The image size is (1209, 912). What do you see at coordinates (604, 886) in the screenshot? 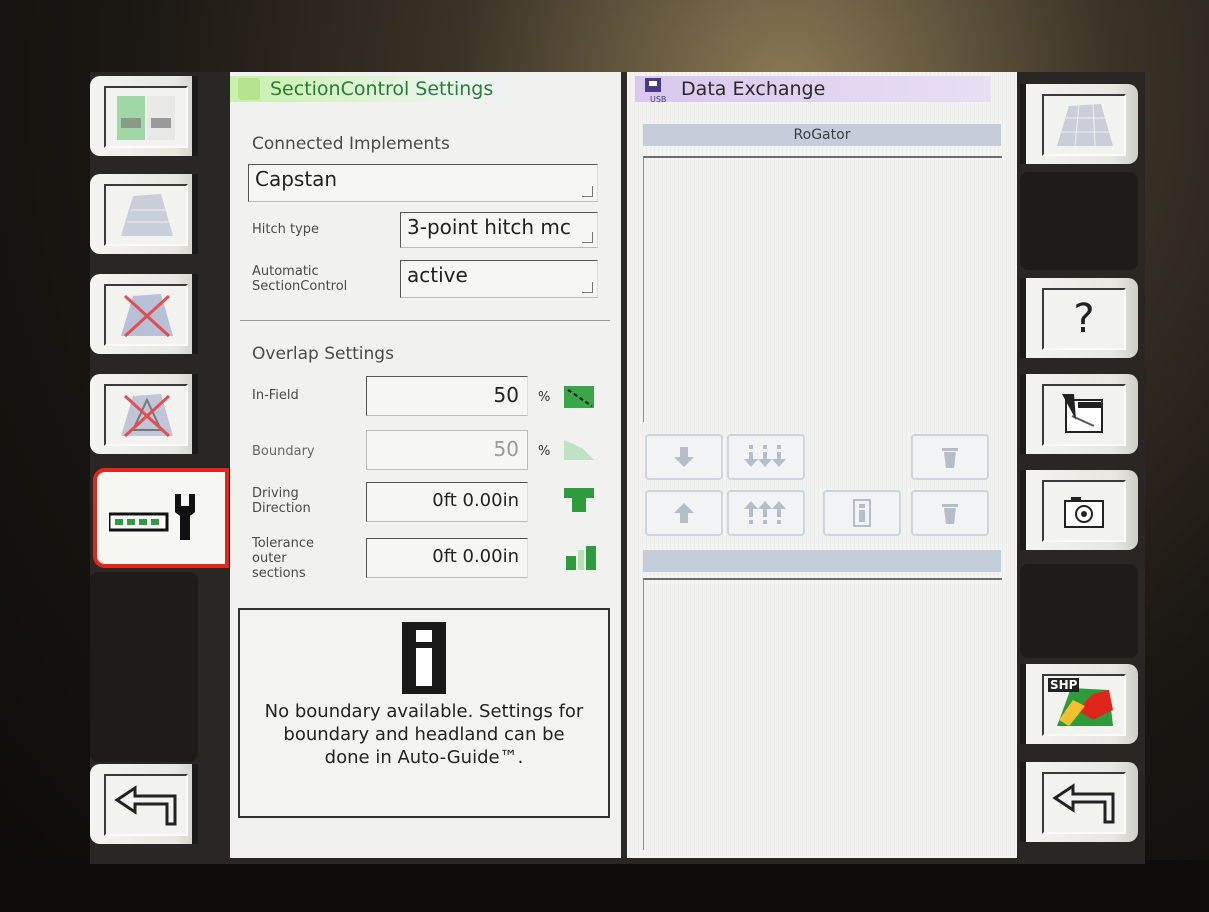
I see `bezel` at bounding box center [604, 886].